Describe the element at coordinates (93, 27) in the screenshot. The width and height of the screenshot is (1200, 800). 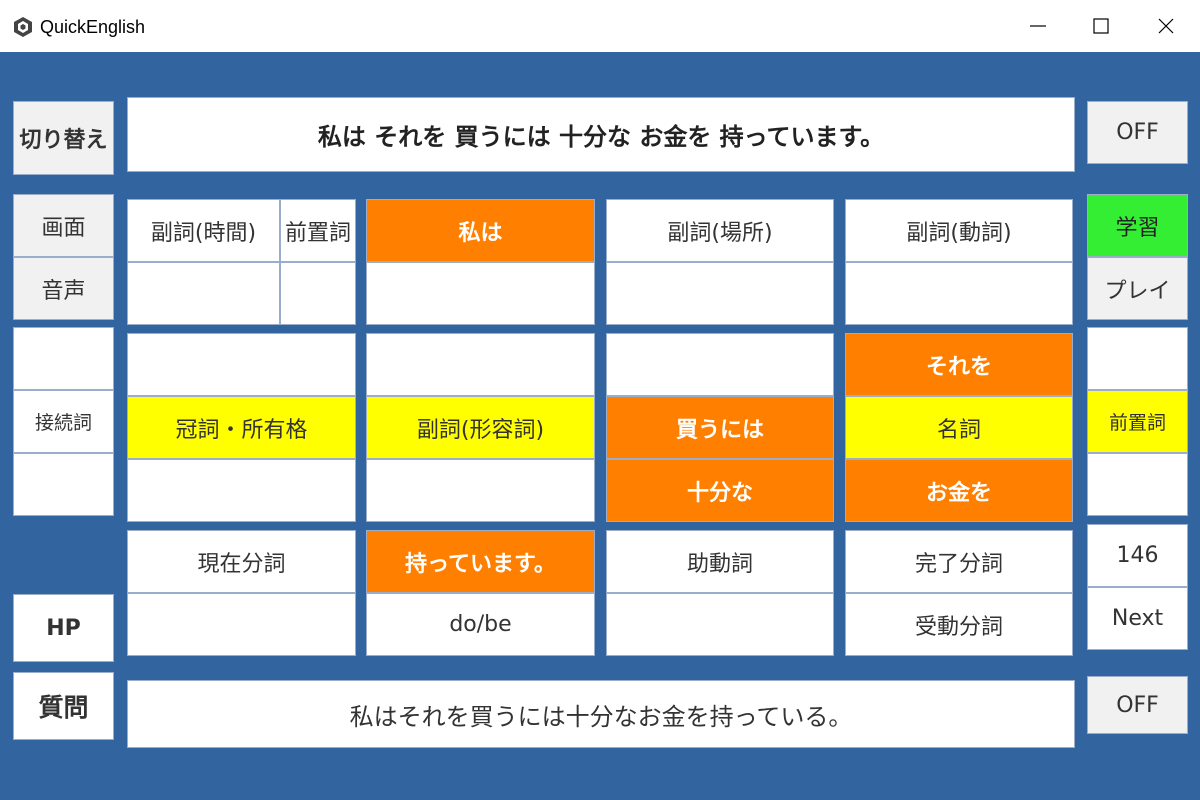
I see `window-title: QuickEnglish` at that location.